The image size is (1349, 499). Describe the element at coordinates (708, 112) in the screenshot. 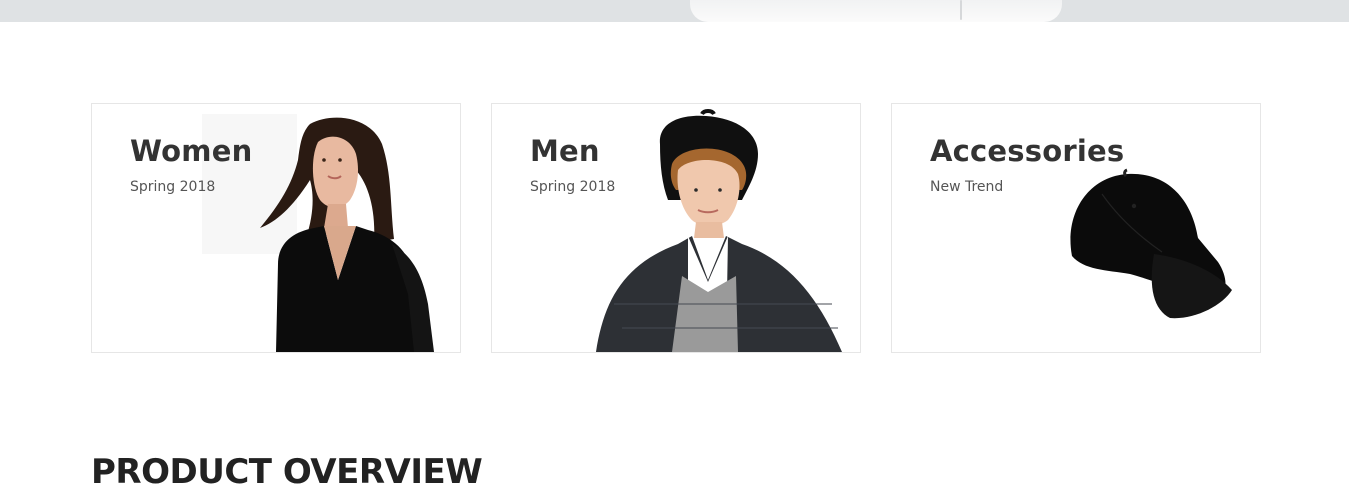

I see `beret-stem` at that location.